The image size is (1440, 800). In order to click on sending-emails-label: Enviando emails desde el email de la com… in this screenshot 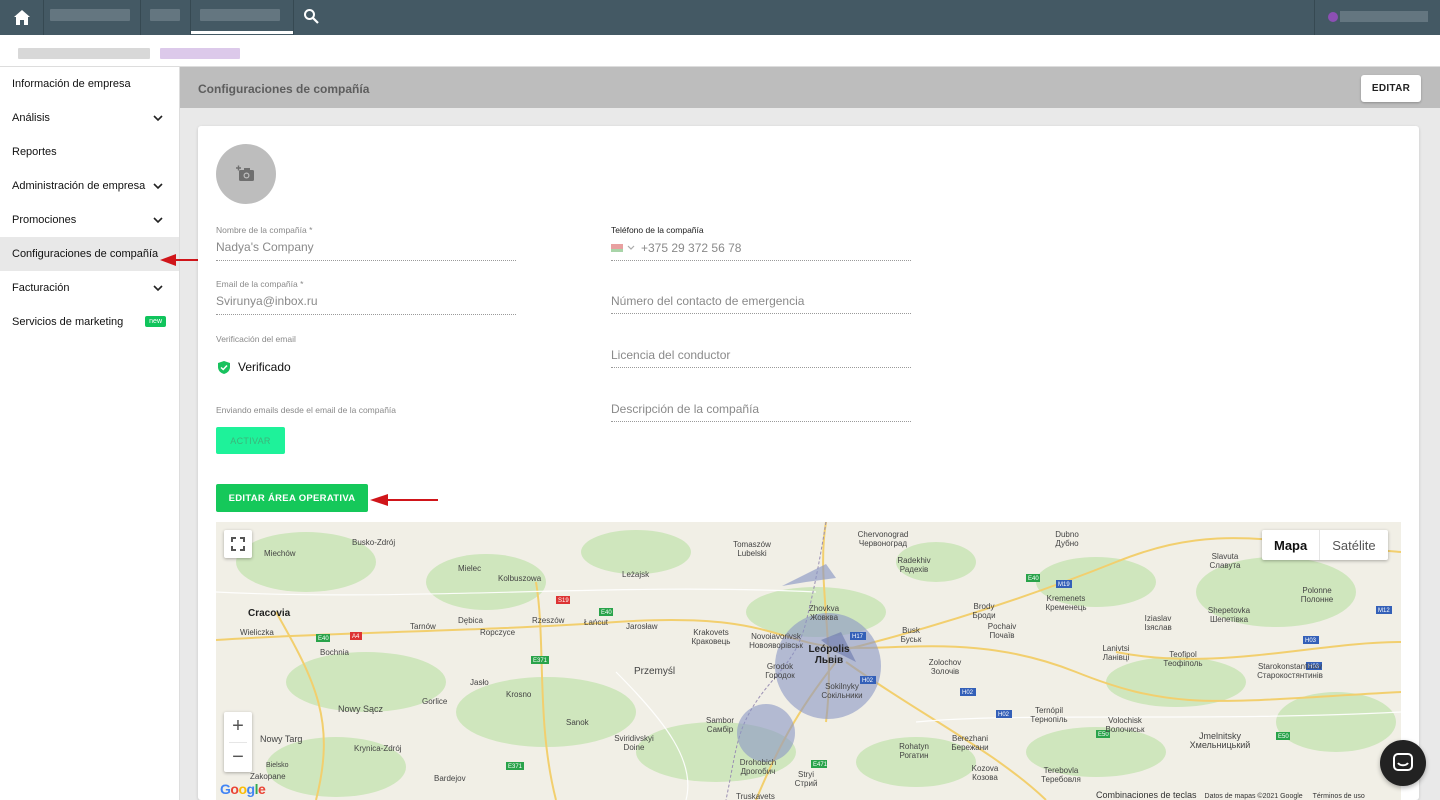, I will do `click(306, 410)`.